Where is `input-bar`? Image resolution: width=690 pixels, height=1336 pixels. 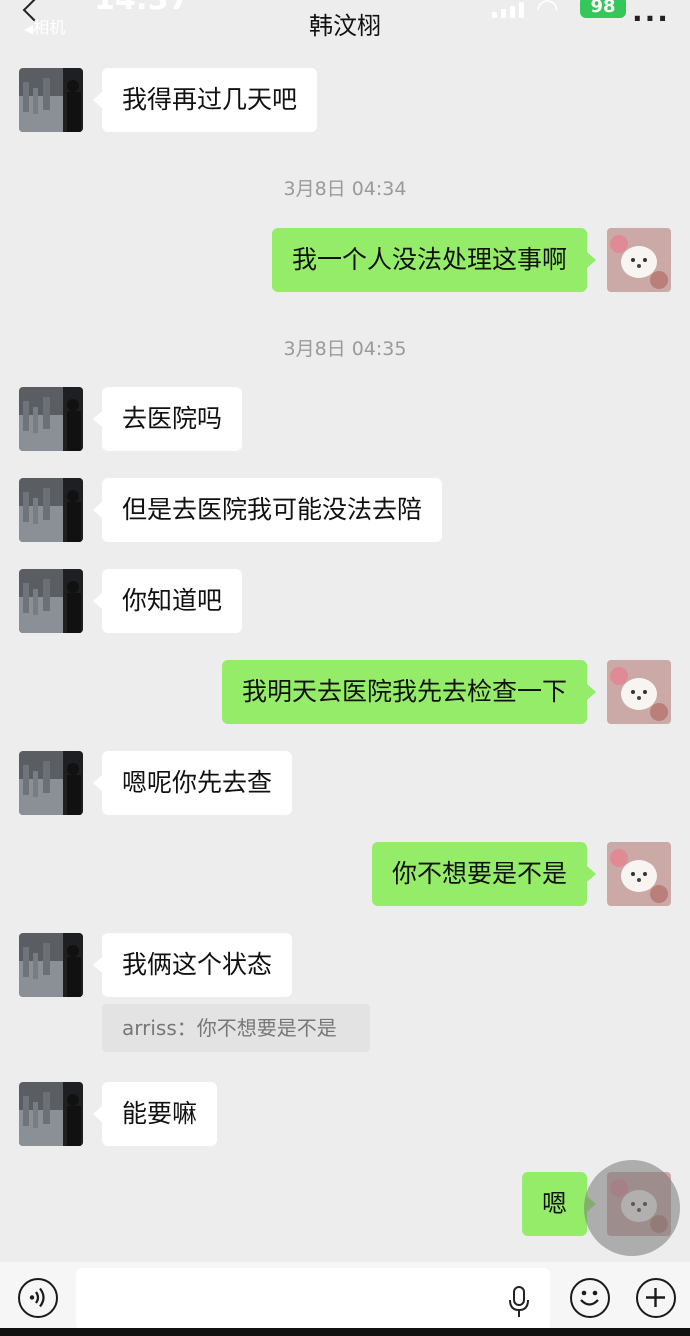 input-bar is located at coordinates (345, 1299).